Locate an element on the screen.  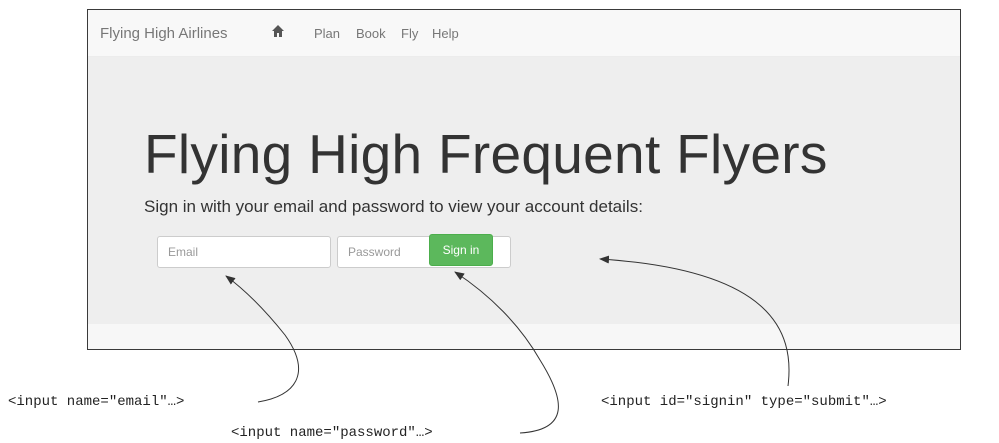
navbar: Flying High Airlines Plan Book Fly Help is located at coordinates (524, 33).